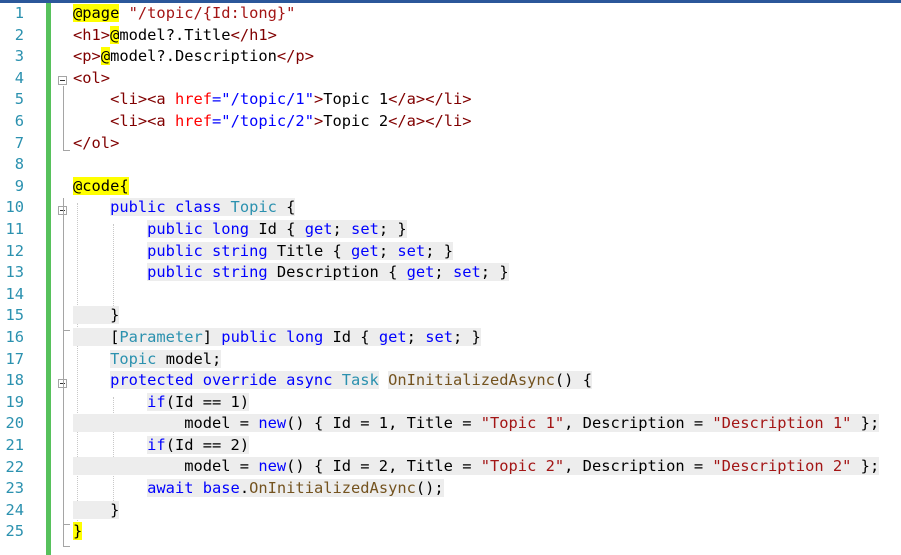 The image size is (901, 555). What do you see at coordinates (14, 250) in the screenshot?
I see `line-number: 12` at bounding box center [14, 250].